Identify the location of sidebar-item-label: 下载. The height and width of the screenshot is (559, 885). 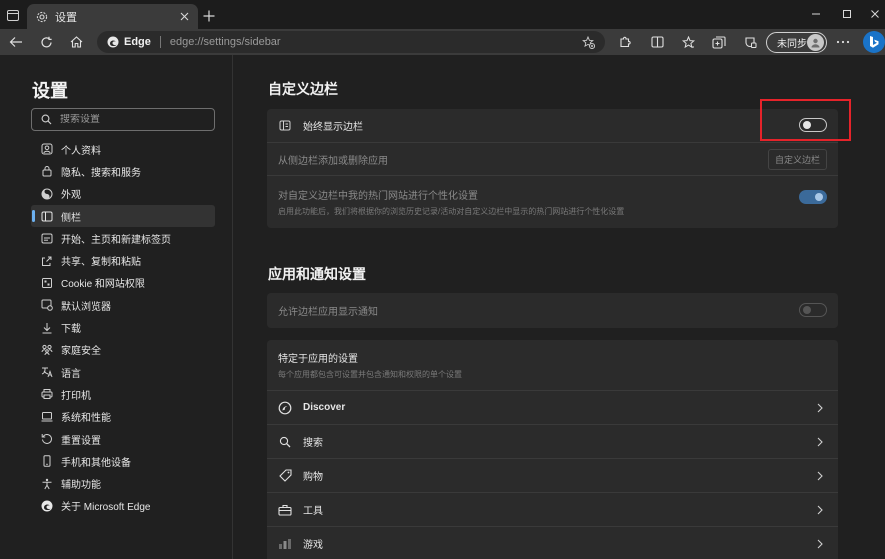
(71, 330).